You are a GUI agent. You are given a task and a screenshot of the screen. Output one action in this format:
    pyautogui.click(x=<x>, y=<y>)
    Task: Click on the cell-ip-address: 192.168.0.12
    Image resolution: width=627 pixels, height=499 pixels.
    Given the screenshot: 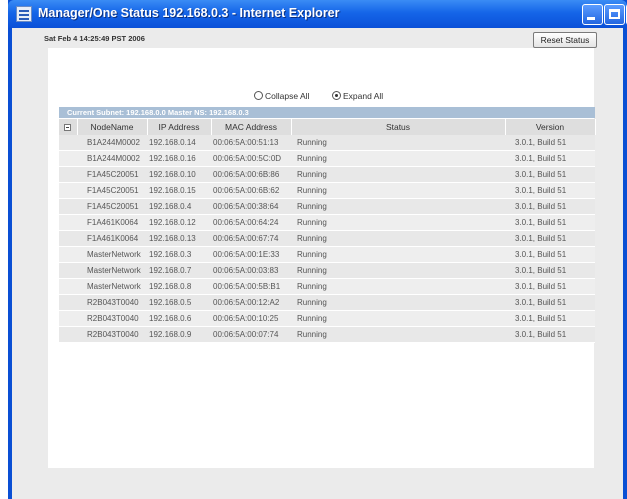 What is the action you would take?
    pyautogui.click(x=179, y=222)
    